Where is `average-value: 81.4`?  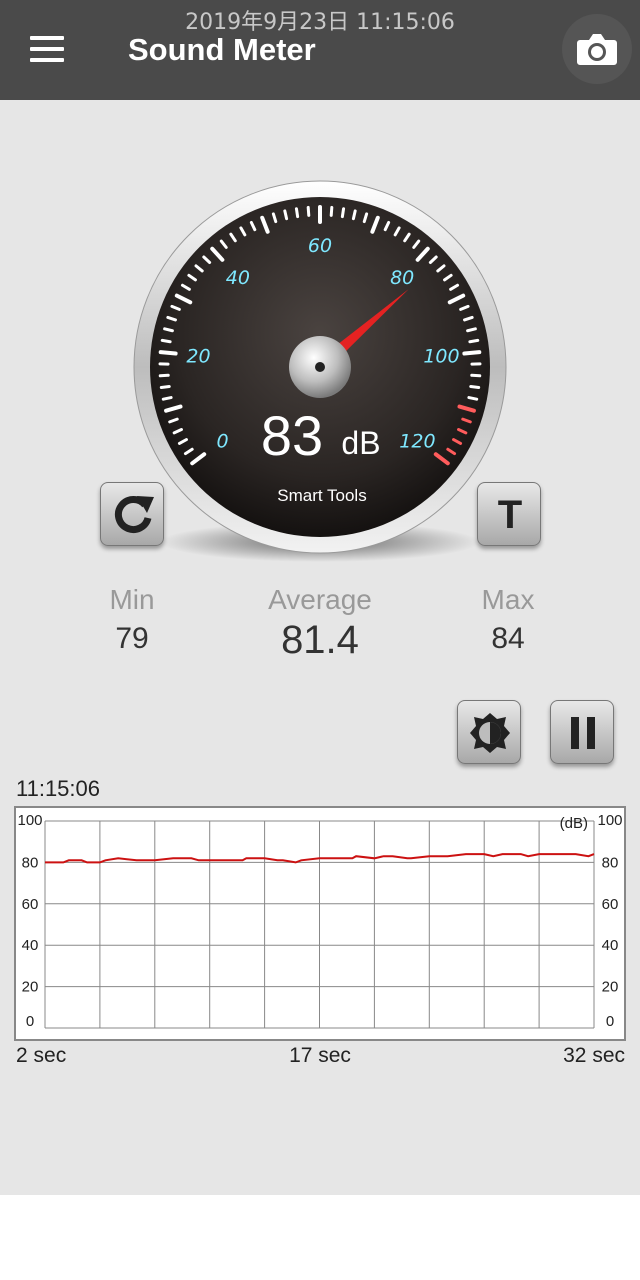 average-value: 81.4 is located at coordinates (320, 640).